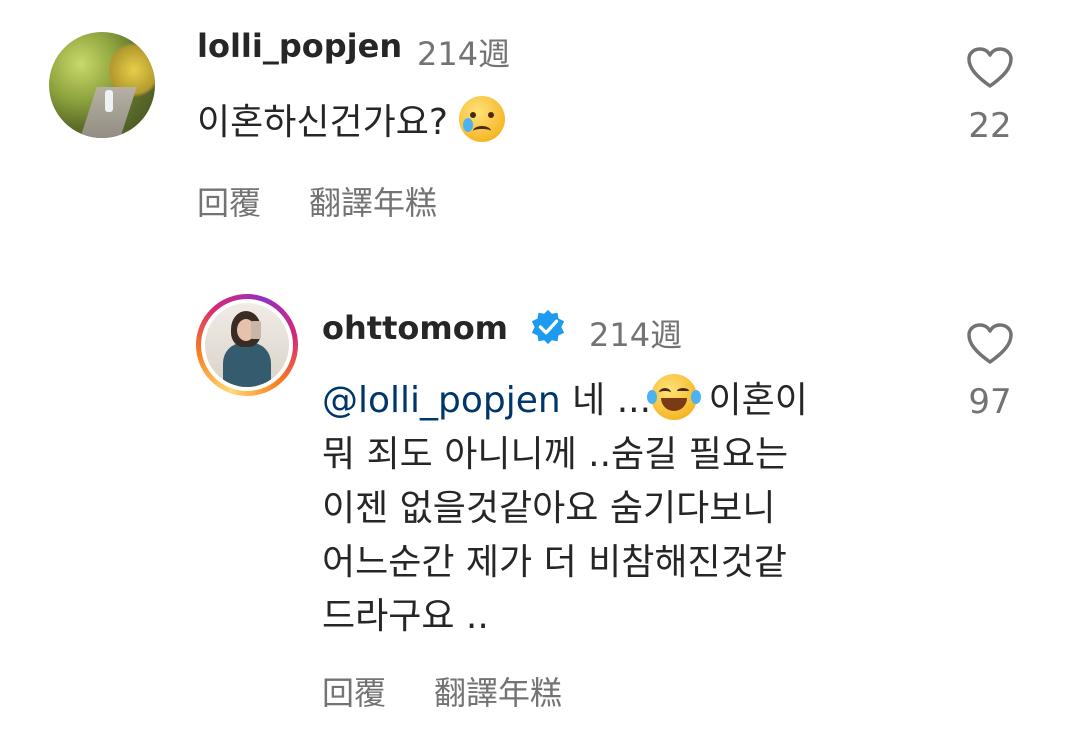  What do you see at coordinates (405, 616) in the screenshot?
I see `comment-line-5: 드라구요 ..` at bounding box center [405, 616].